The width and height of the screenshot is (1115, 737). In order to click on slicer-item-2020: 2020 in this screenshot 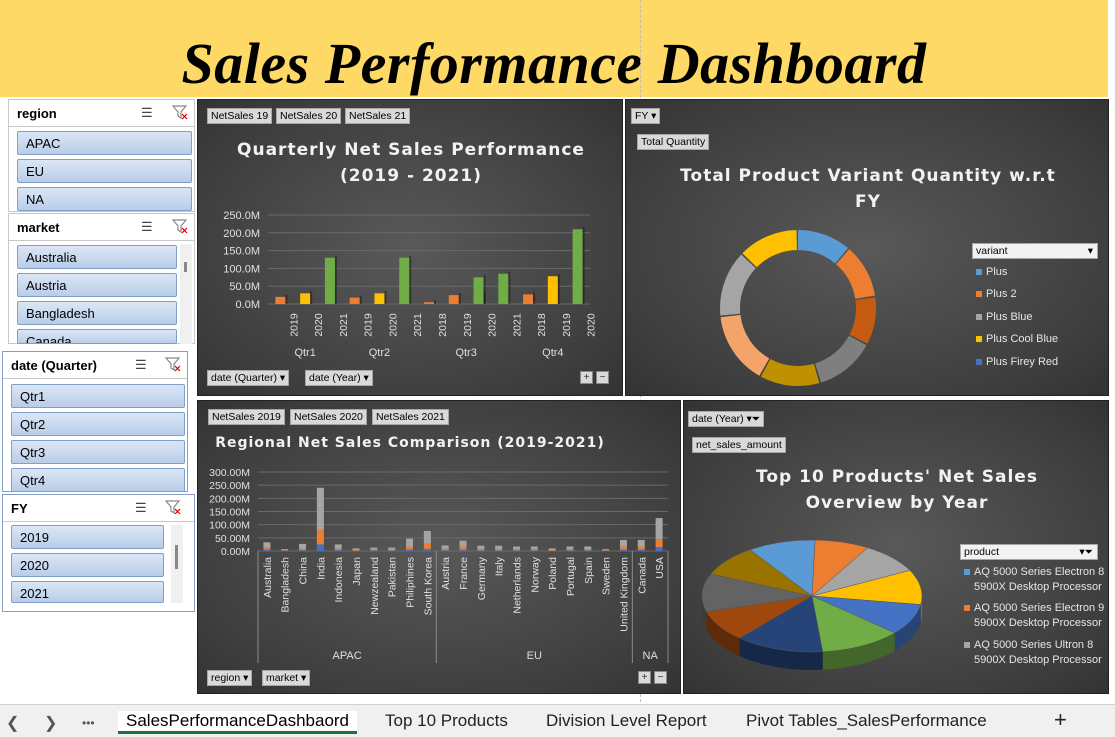, I will do `click(87, 565)`.